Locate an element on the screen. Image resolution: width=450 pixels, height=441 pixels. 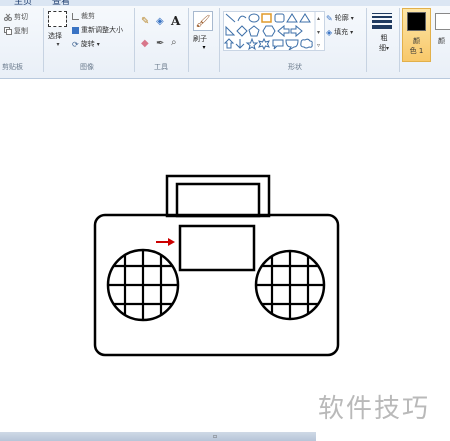
clipboard-group-label: 剪贴板 is located at coordinates (12, 67).